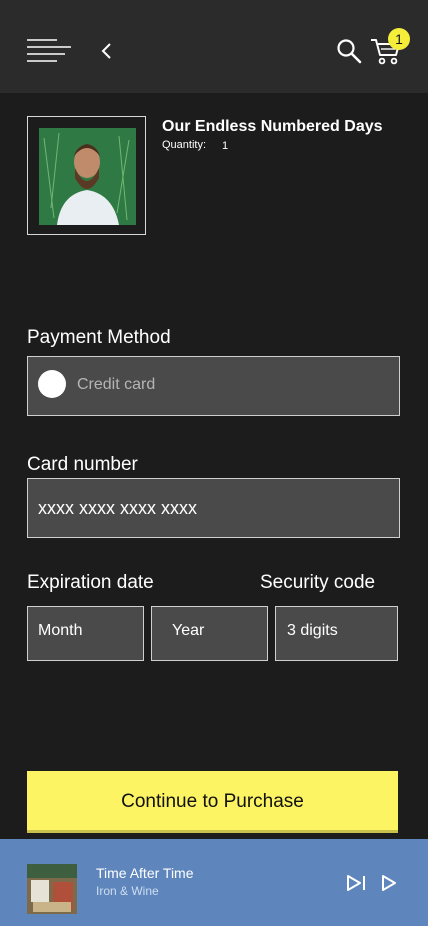 The height and width of the screenshot is (926, 428). I want to click on play-icon, so click(389, 883).